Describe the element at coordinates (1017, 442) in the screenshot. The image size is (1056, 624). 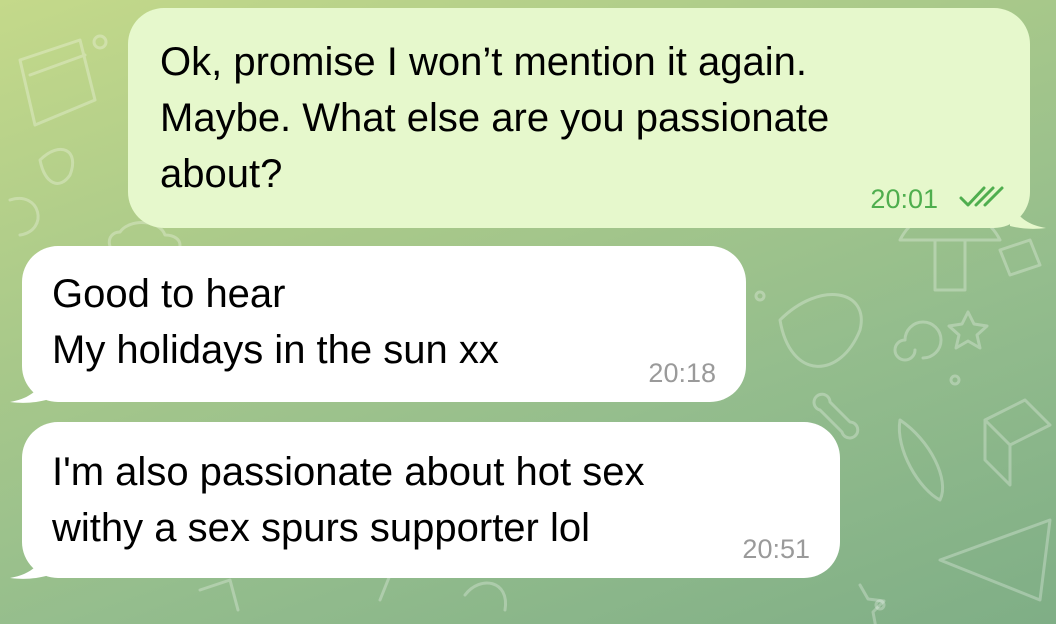
I see `box-doodle` at that location.